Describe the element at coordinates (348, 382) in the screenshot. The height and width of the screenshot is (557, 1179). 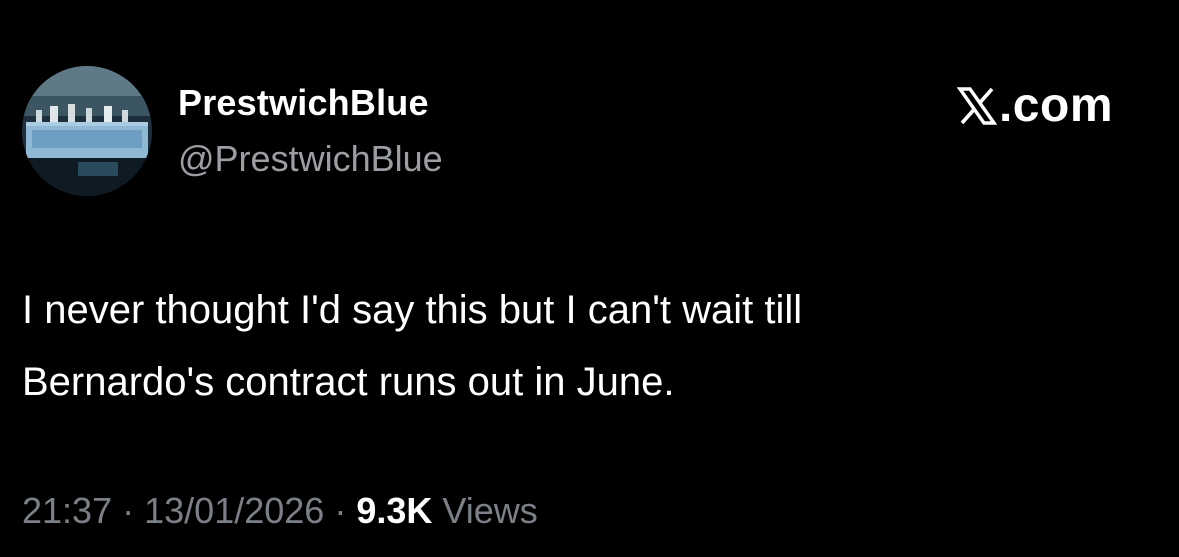
I see `tweet-text-line: Bernardo's contract runs out in June.` at that location.